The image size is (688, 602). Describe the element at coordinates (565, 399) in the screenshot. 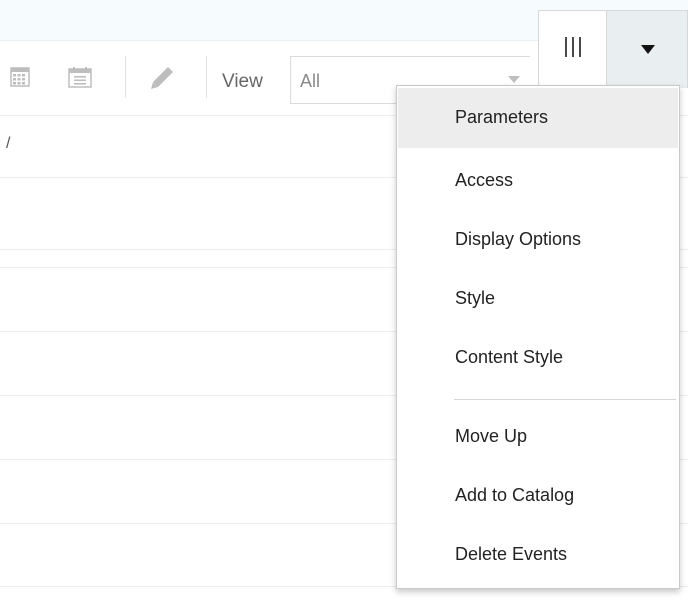

I see `menu-separator` at that location.